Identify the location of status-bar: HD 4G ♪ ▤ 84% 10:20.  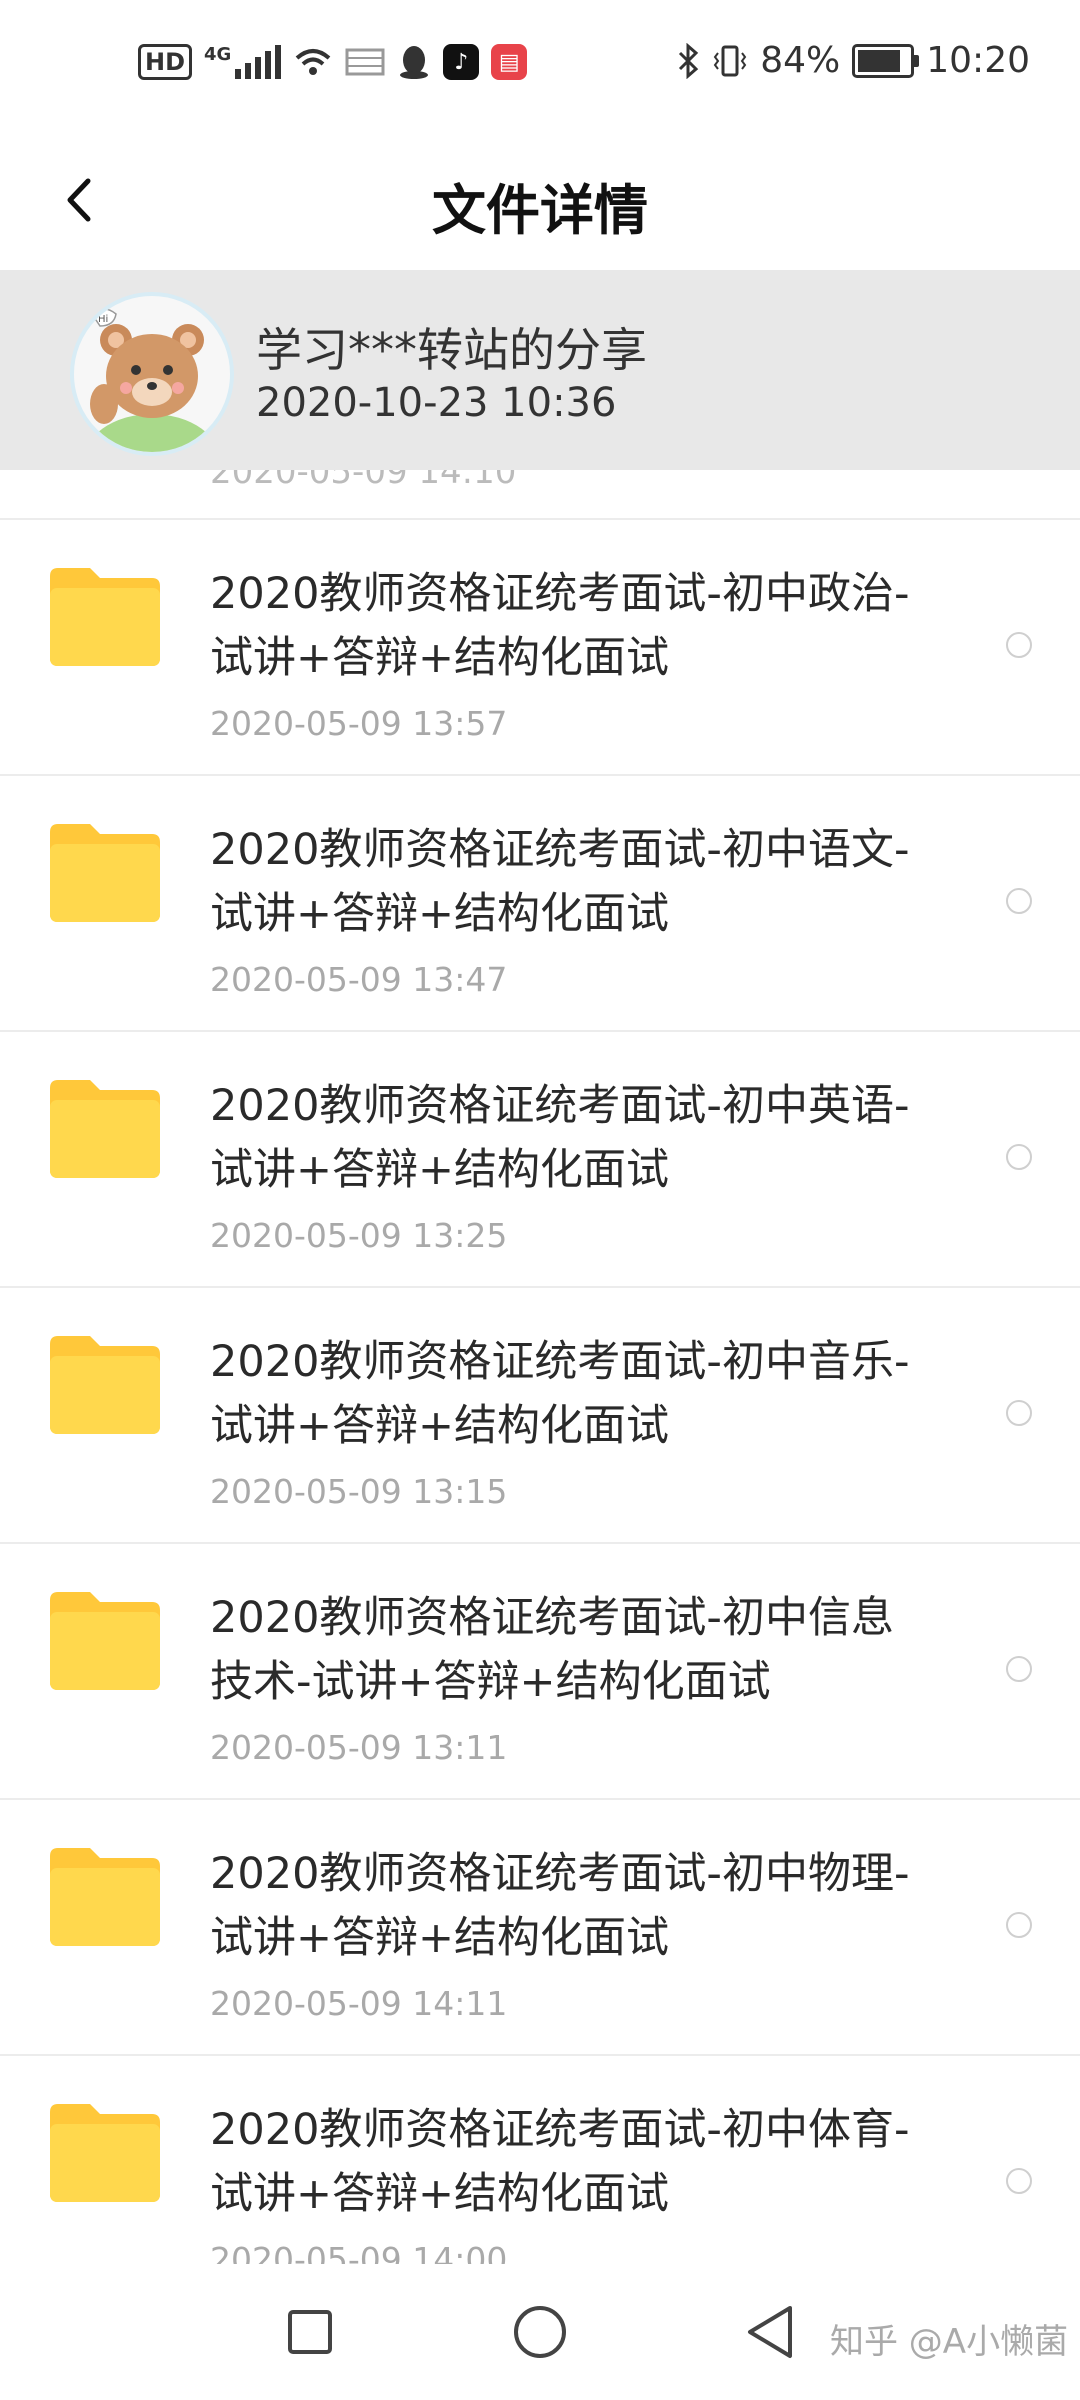
(540, 65).